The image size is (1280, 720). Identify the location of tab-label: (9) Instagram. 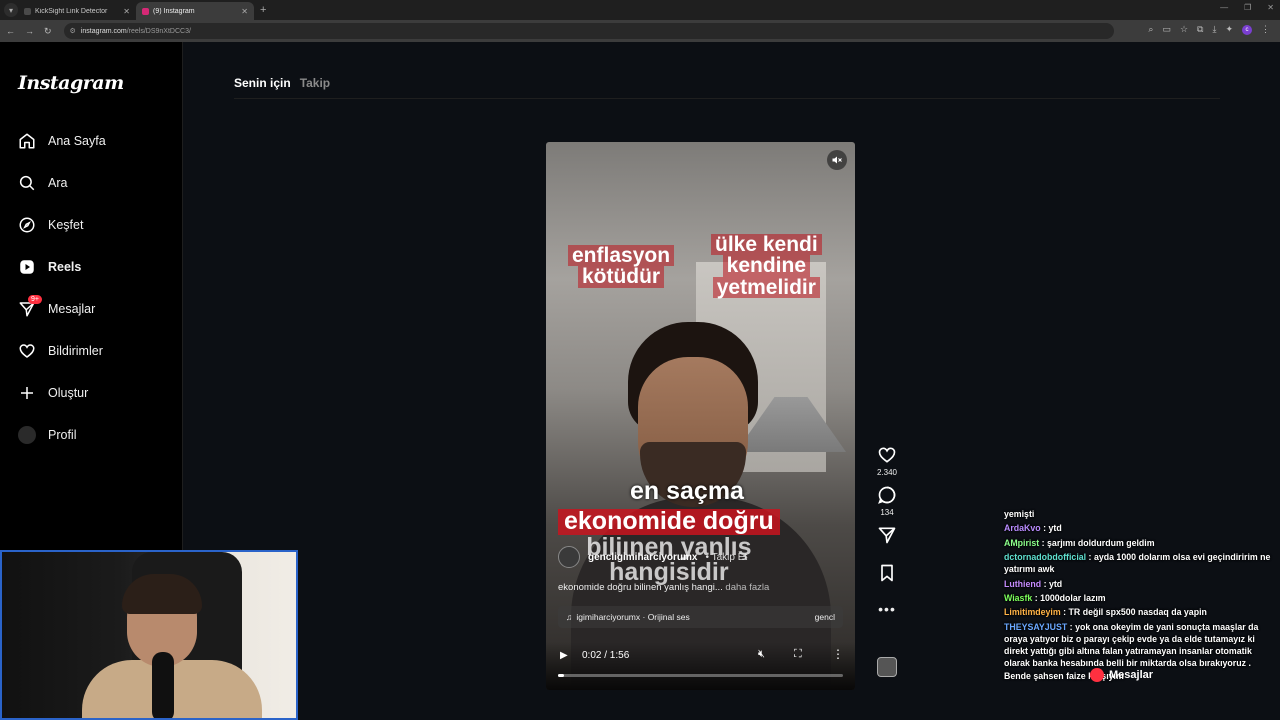
(174, 11).